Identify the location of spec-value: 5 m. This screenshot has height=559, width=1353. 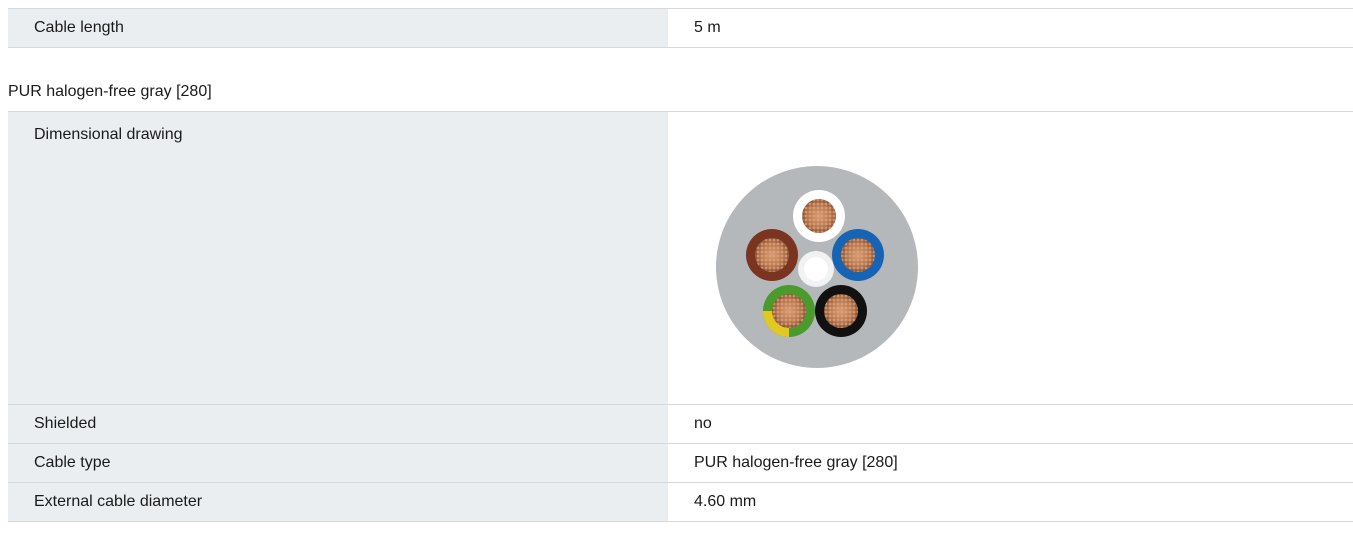
(1010, 28).